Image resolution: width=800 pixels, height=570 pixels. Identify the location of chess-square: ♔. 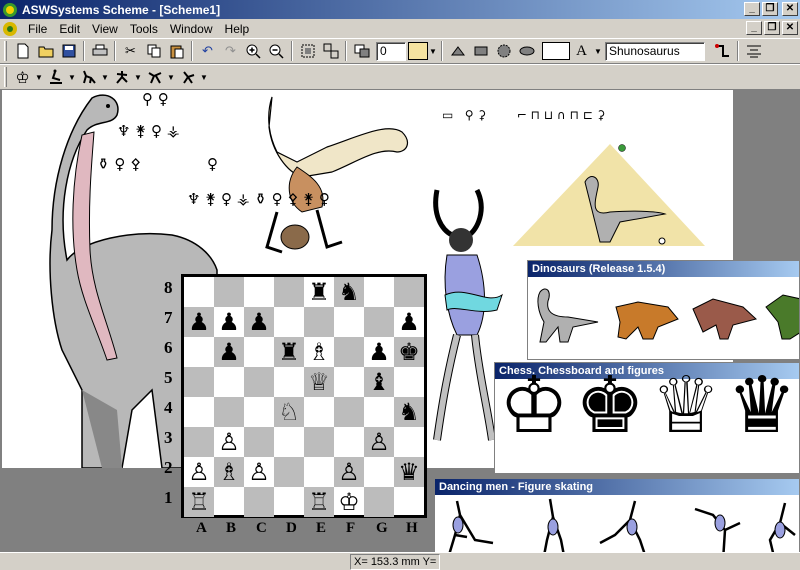
(349, 502).